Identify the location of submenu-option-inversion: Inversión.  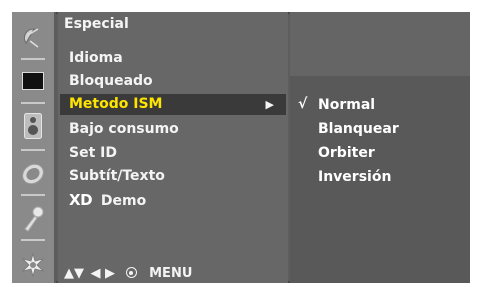
(354, 177).